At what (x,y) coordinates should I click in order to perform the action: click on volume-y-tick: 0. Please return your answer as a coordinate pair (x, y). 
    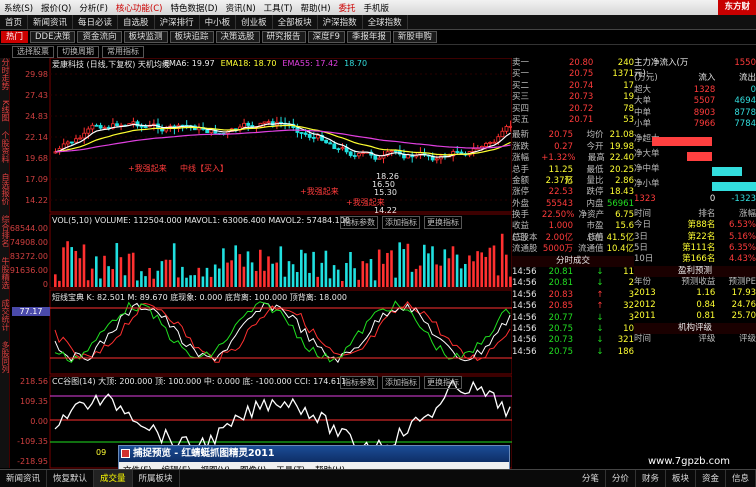
    Looking at the image, I should click on (45, 284).